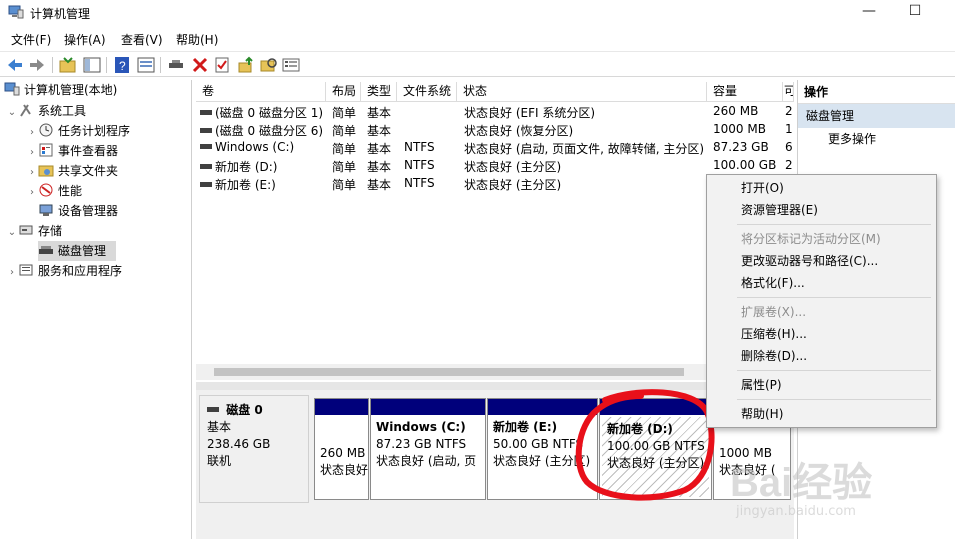 The width and height of the screenshot is (955, 539). What do you see at coordinates (92, 65) in the screenshot?
I see `show-hide-tree-icon` at bounding box center [92, 65].